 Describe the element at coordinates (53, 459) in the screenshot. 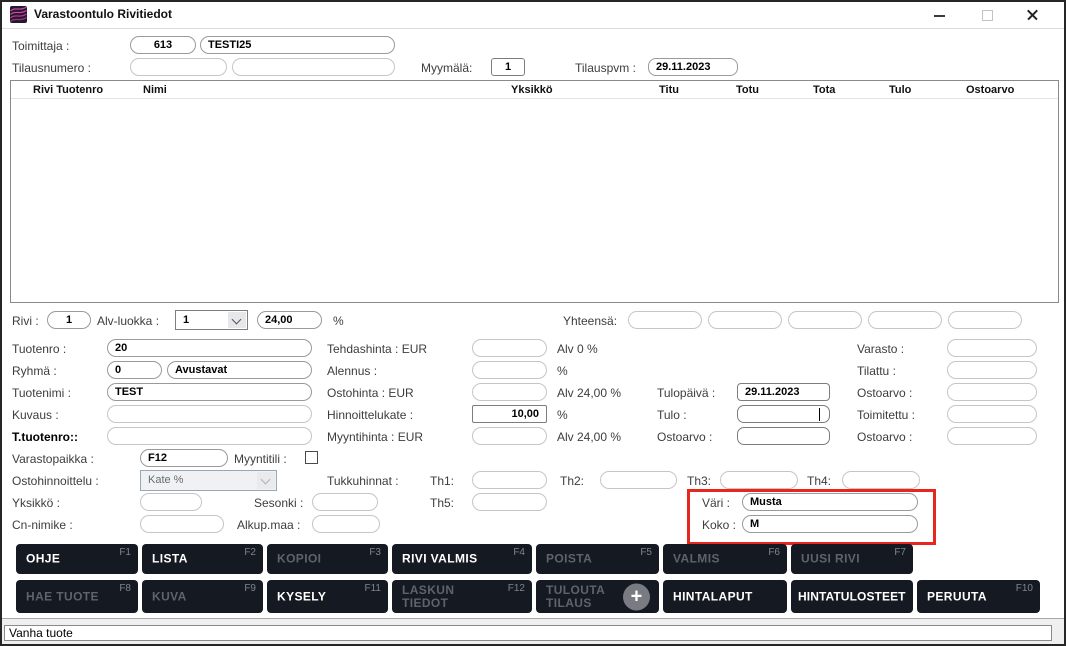

I see `varastopaikka-label: Varastopaikka :` at that location.